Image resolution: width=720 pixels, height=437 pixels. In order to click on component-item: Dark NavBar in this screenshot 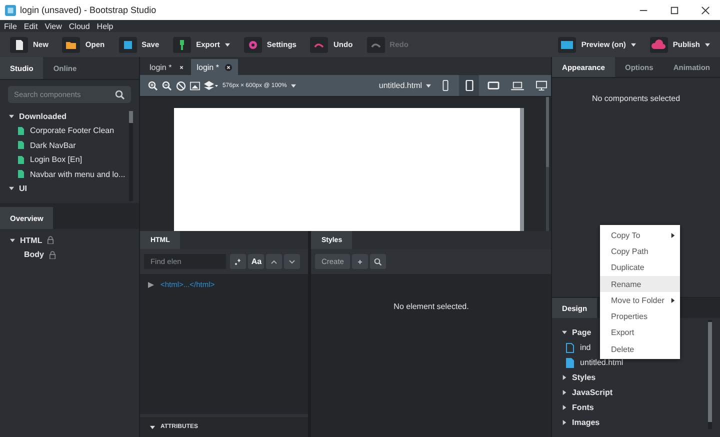, I will do `click(53, 145)`.